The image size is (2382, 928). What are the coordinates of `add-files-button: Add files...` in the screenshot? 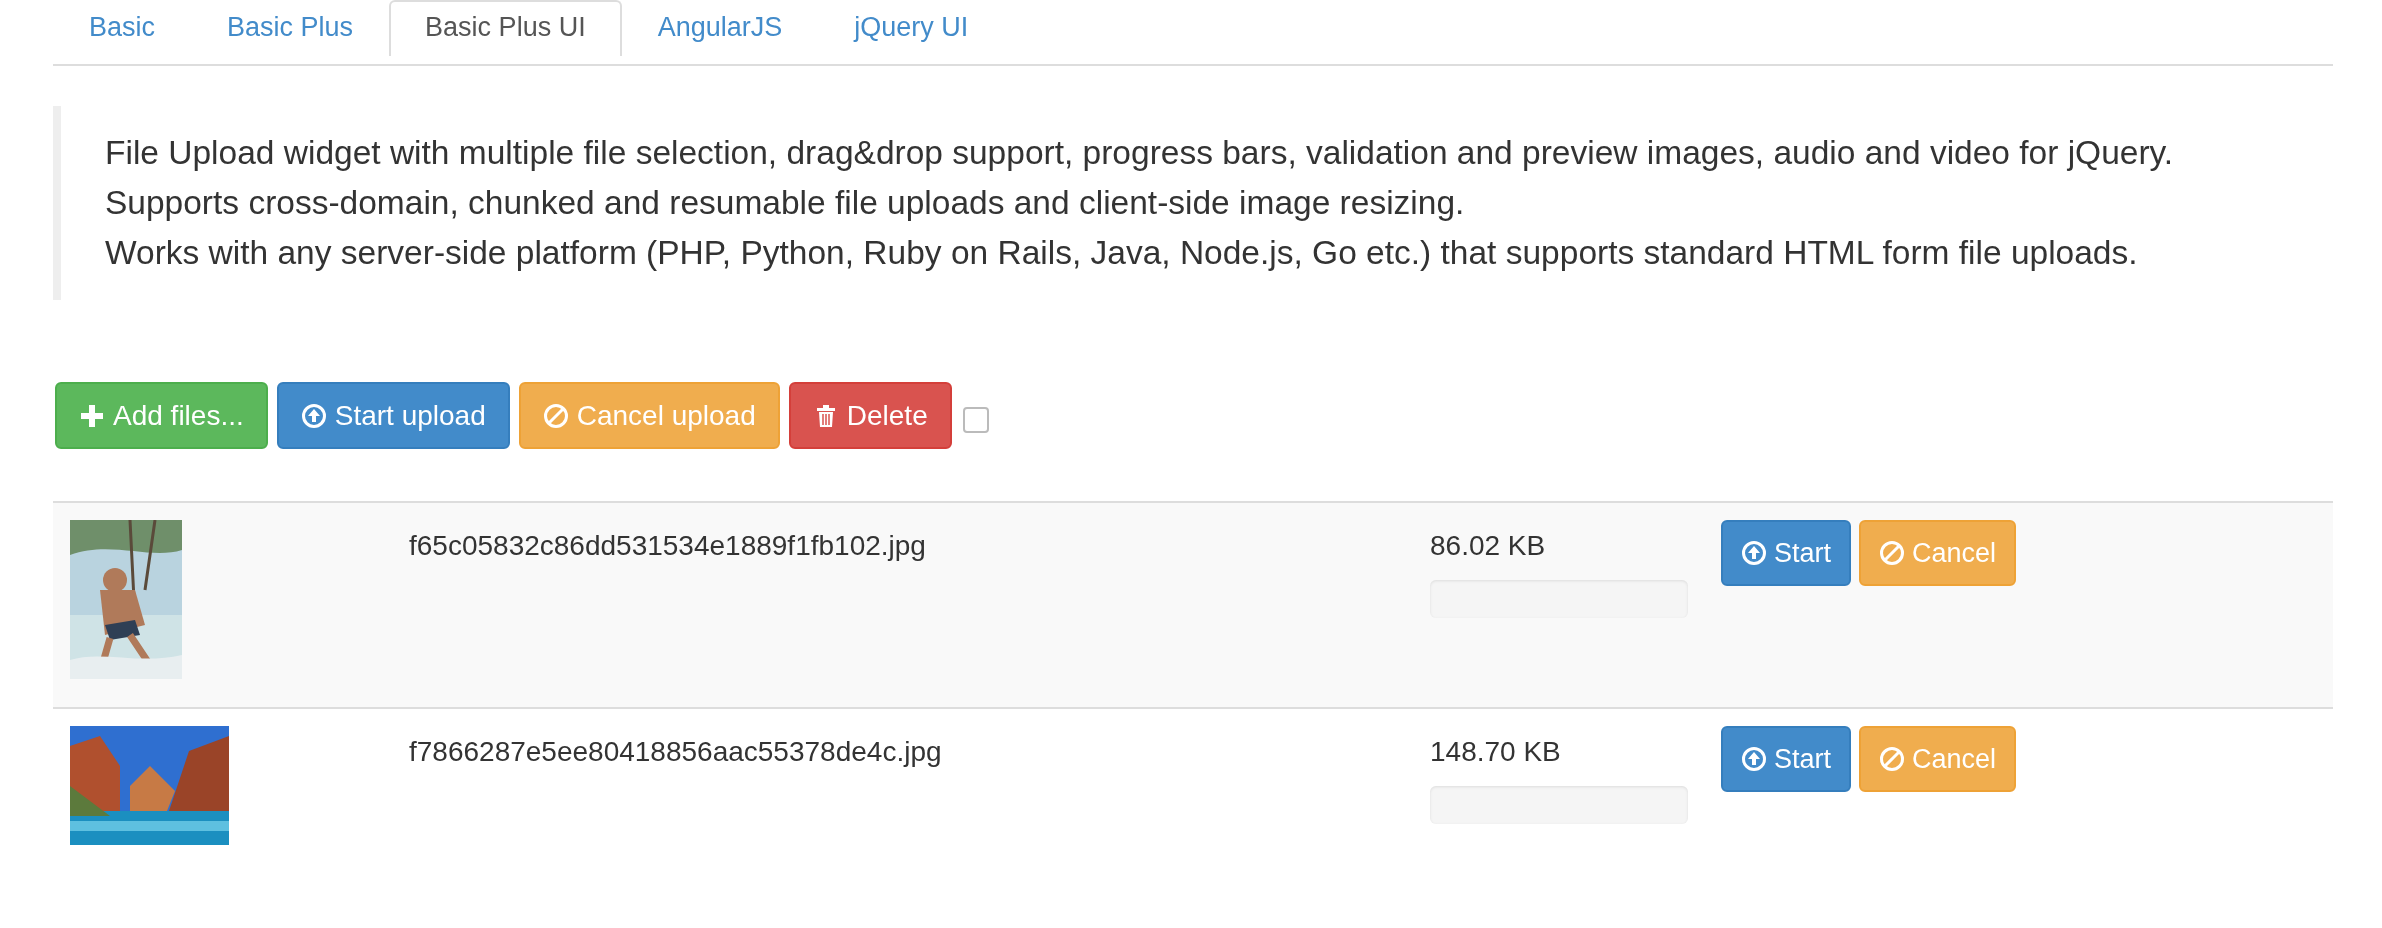 It's located at (161, 415).